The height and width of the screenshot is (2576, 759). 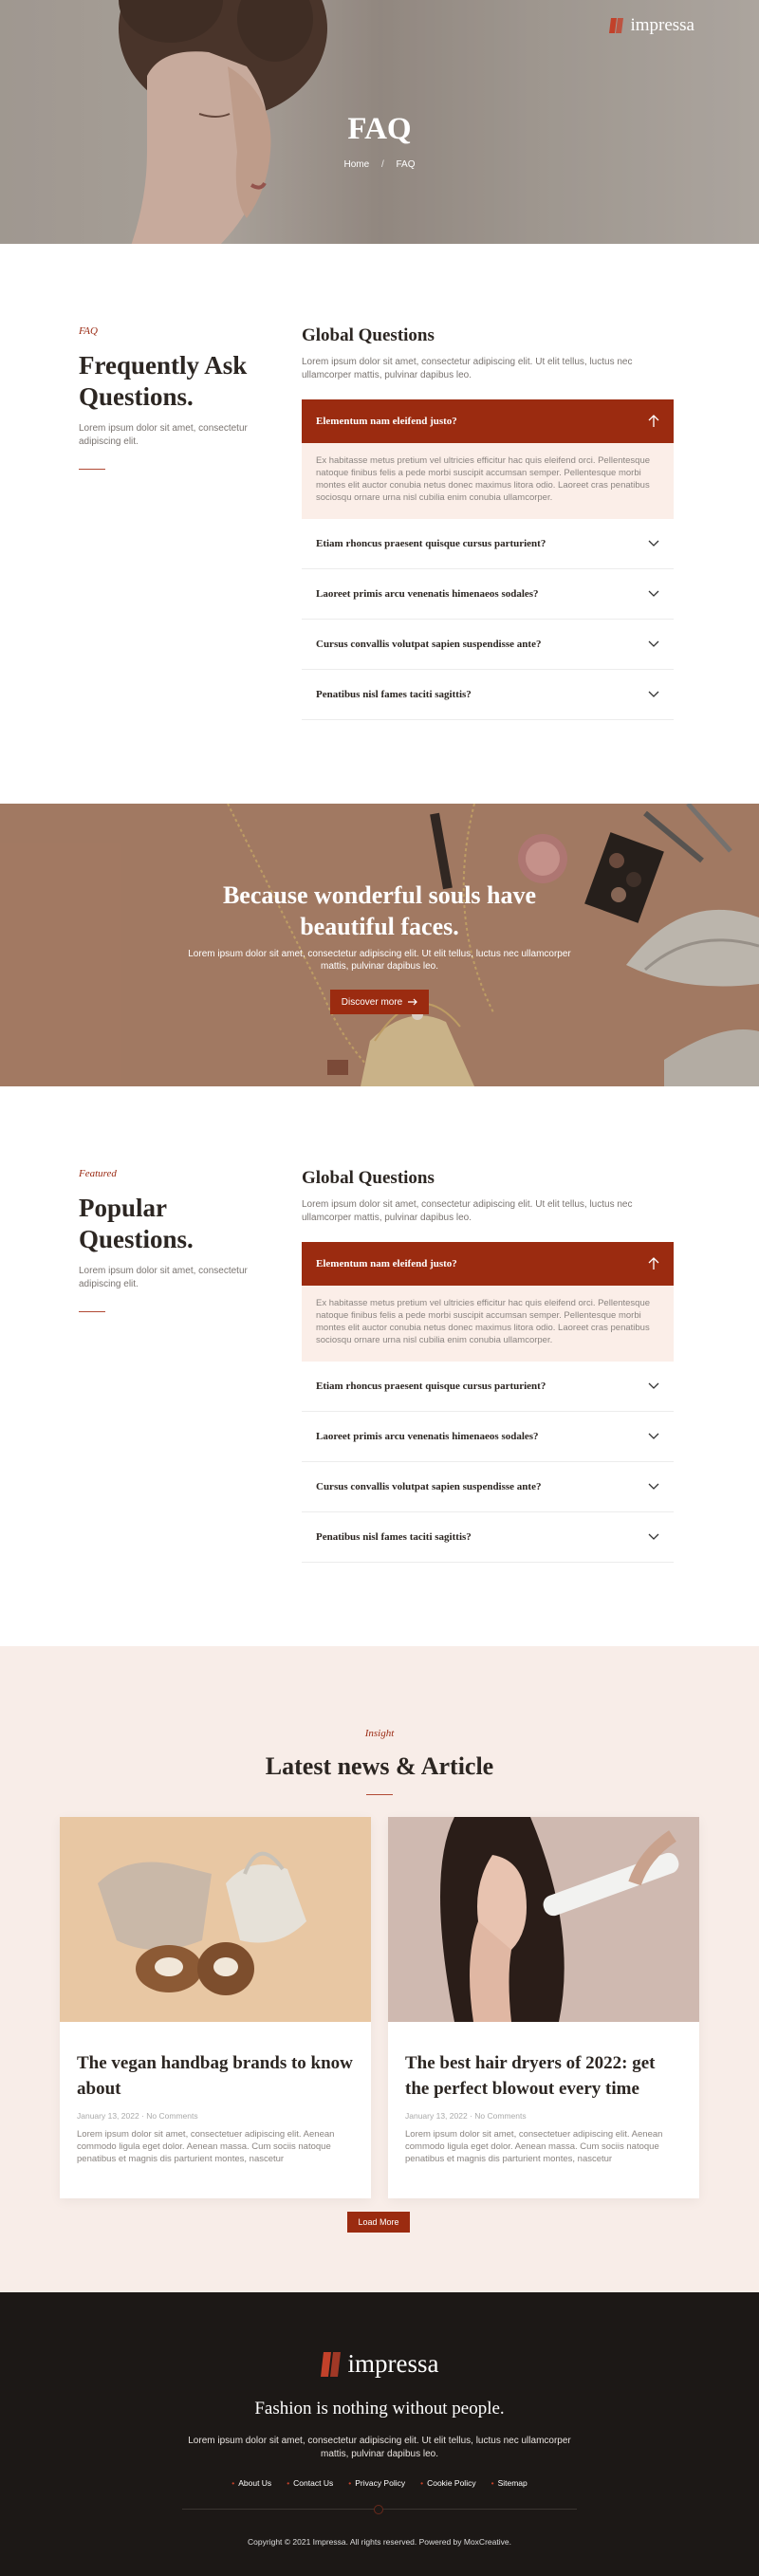 What do you see at coordinates (98, 1173) in the screenshot?
I see `faq-eyebrow: Featured` at bounding box center [98, 1173].